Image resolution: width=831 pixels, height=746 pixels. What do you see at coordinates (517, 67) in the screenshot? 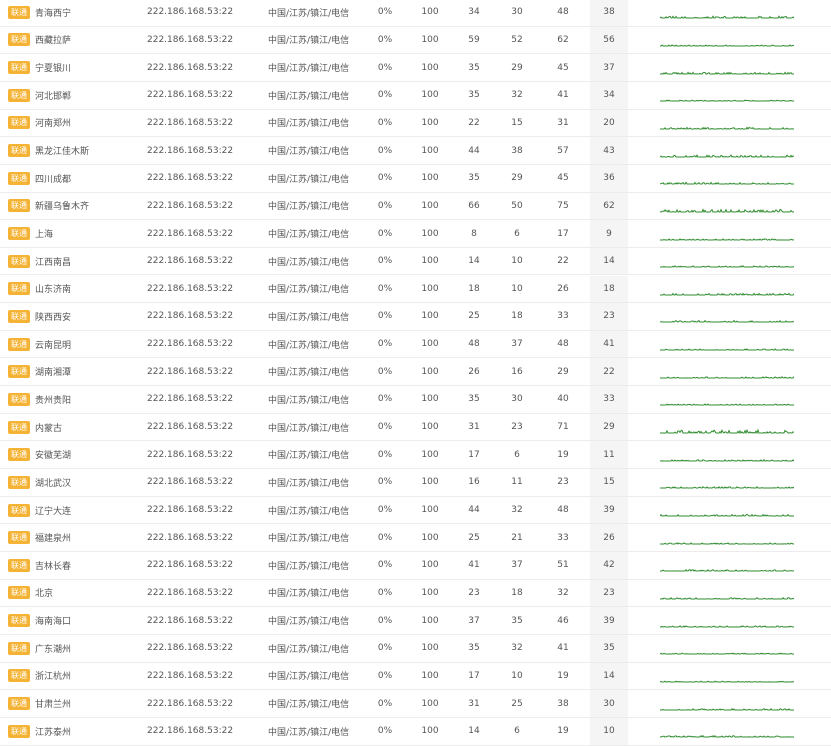
I see `min-latency-cell: 29` at bounding box center [517, 67].